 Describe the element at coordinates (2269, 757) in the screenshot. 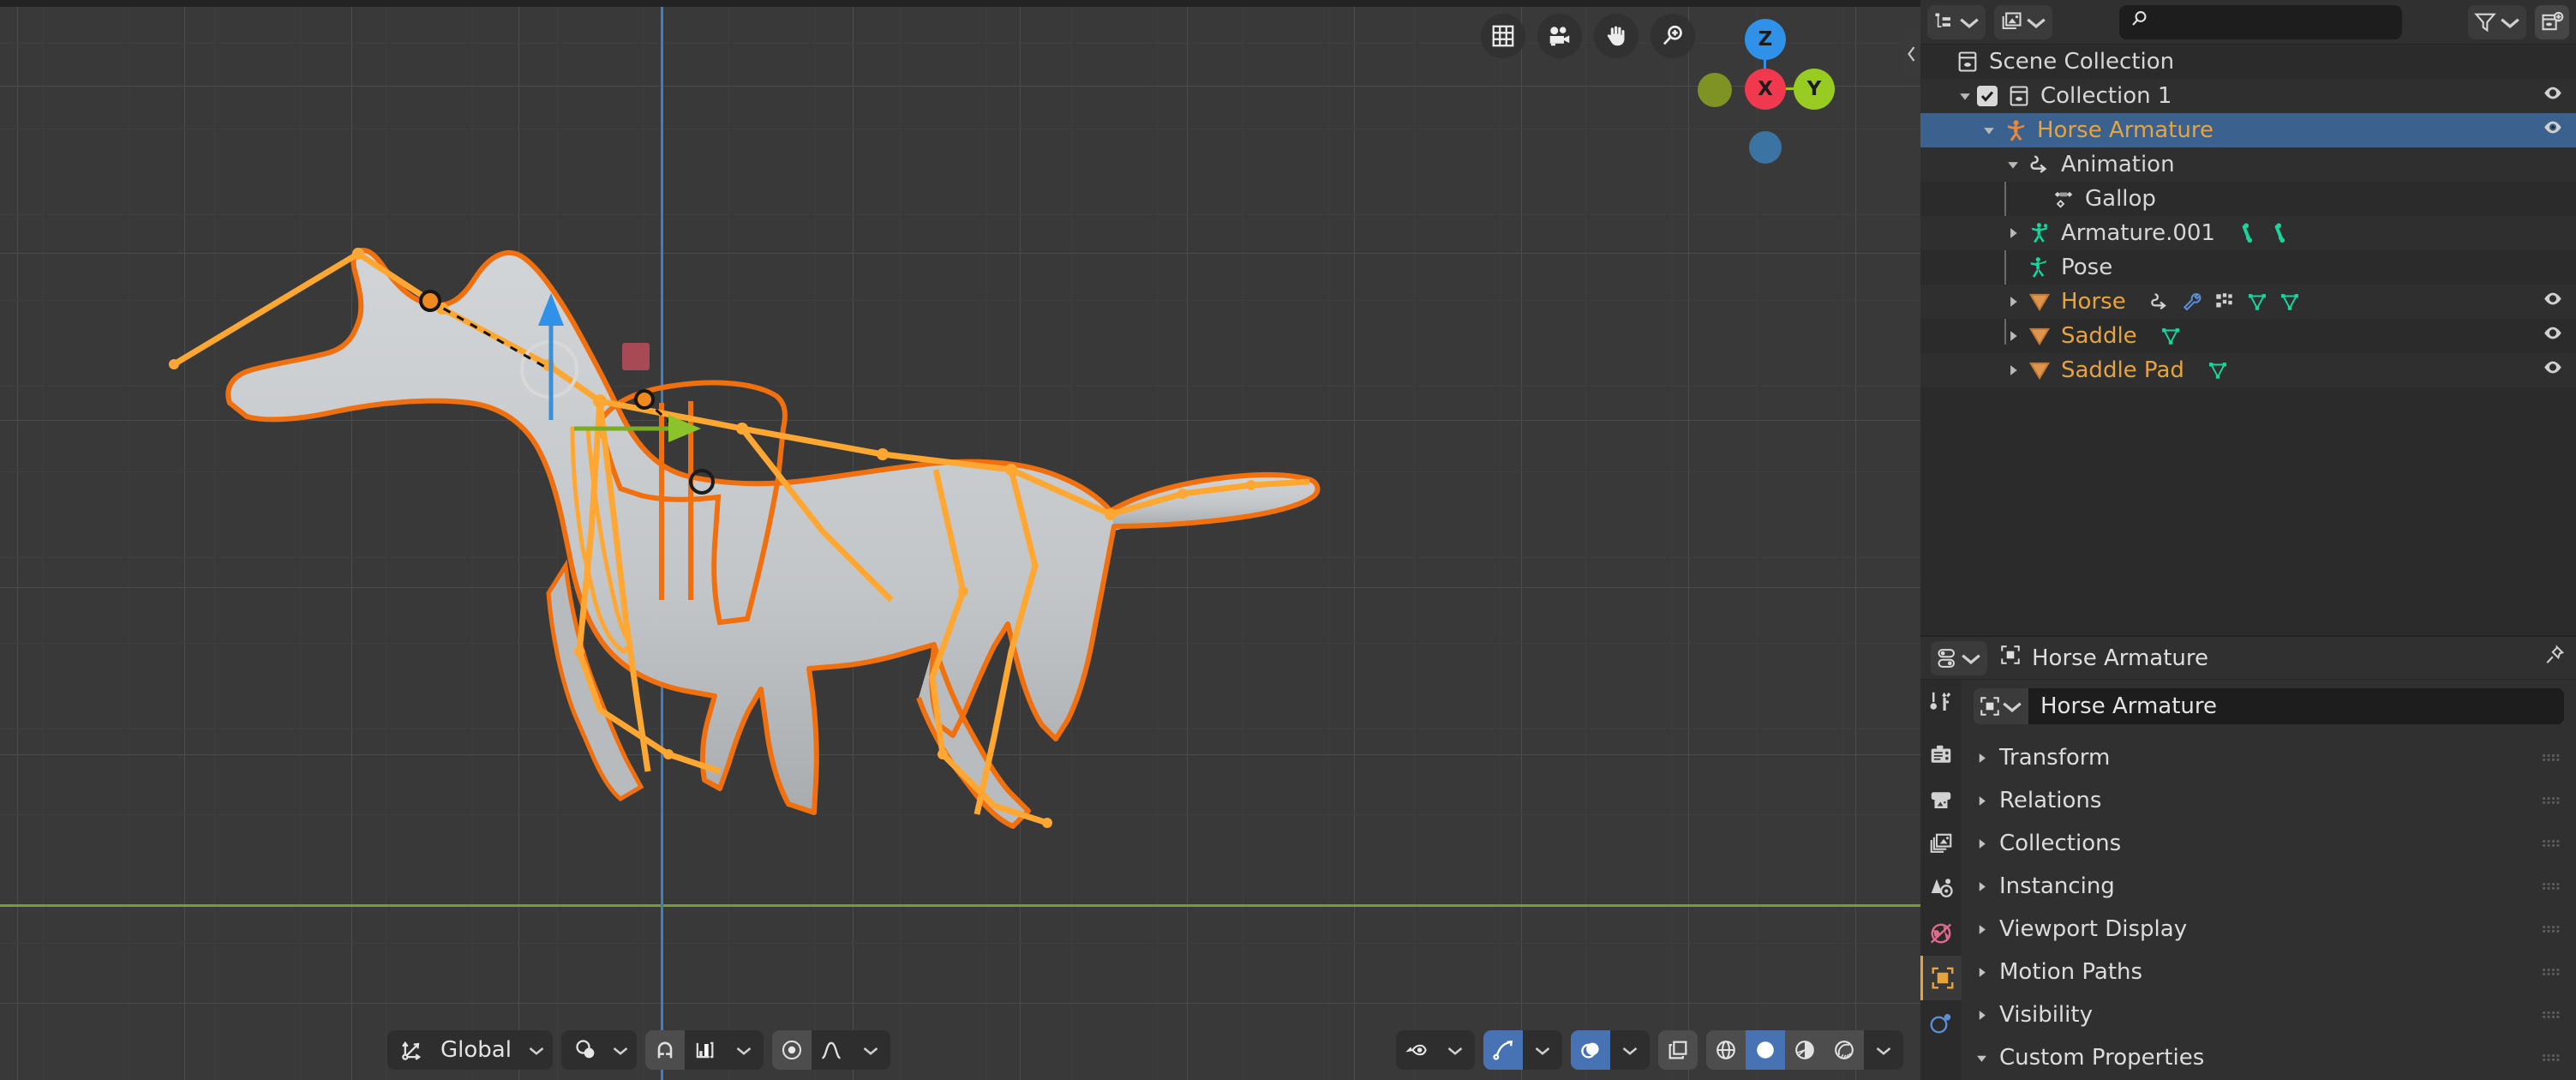

I see `panel-header-transform: Transform` at that location.